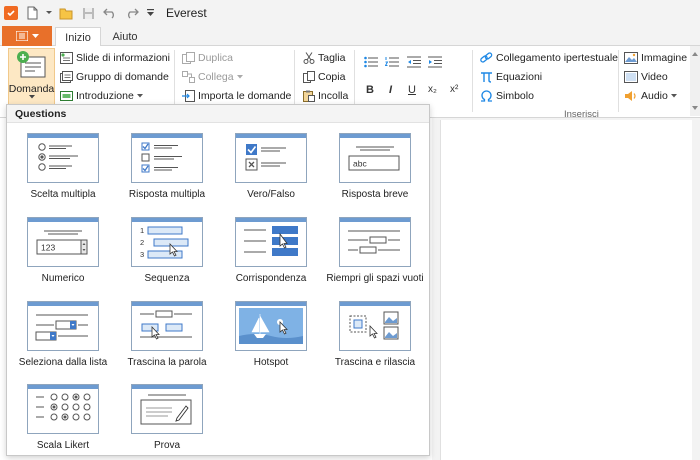 The width and height of the screenshot is (700, 460). Describe the element at coordinates (519, 77) in the screenshot. I see `equations-label: Equazioni` at that location.